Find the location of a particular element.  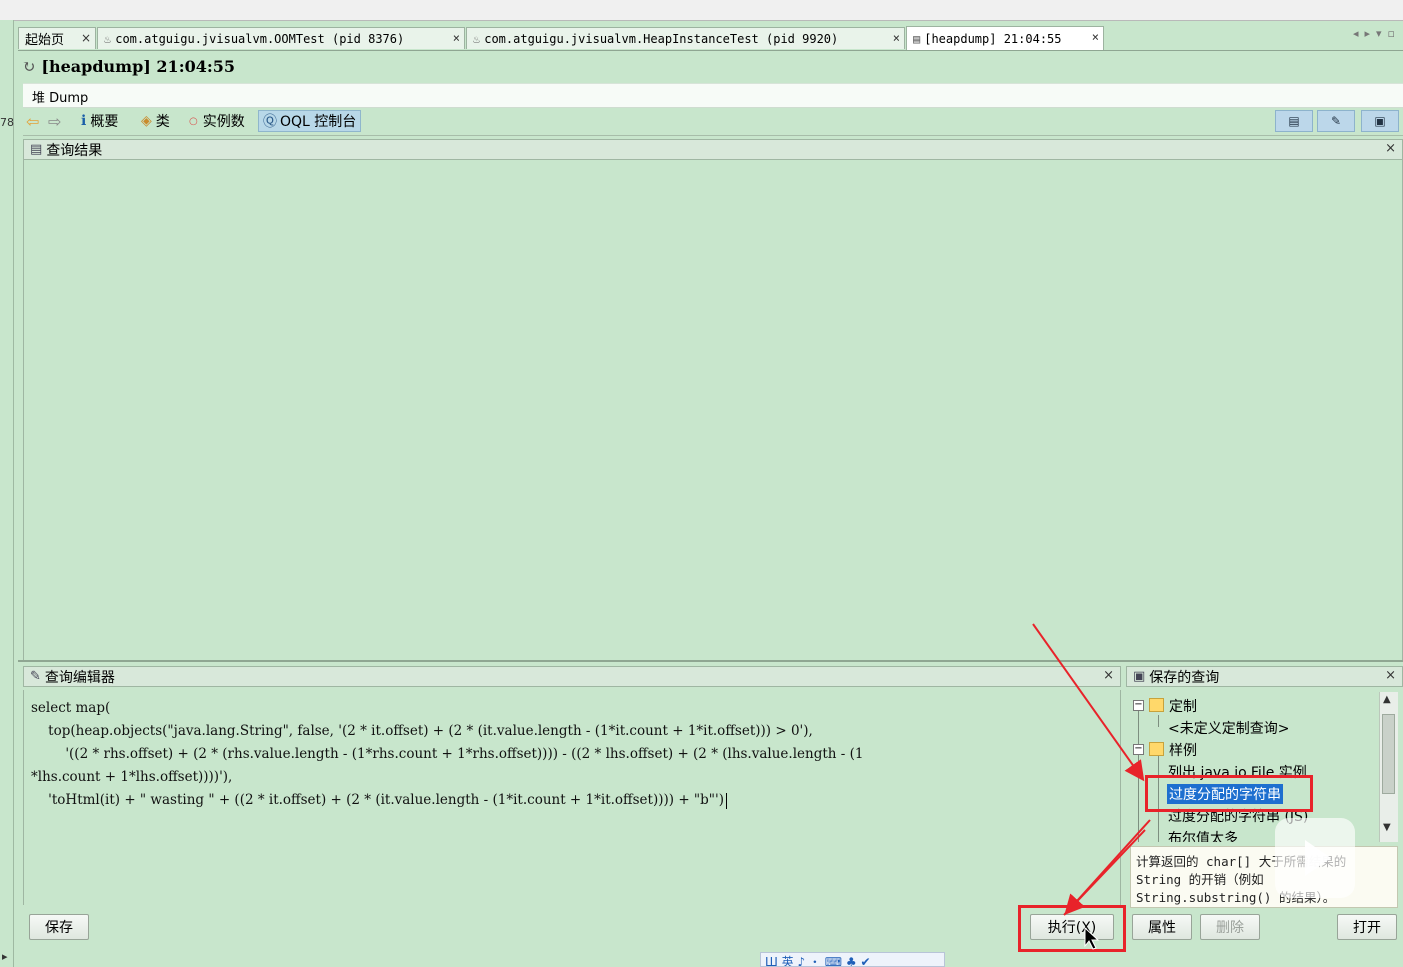

ime-toolbar: Ш 英 ♪ ・ ⌨ ♣ ✔ is located at coordinates (852, 959).